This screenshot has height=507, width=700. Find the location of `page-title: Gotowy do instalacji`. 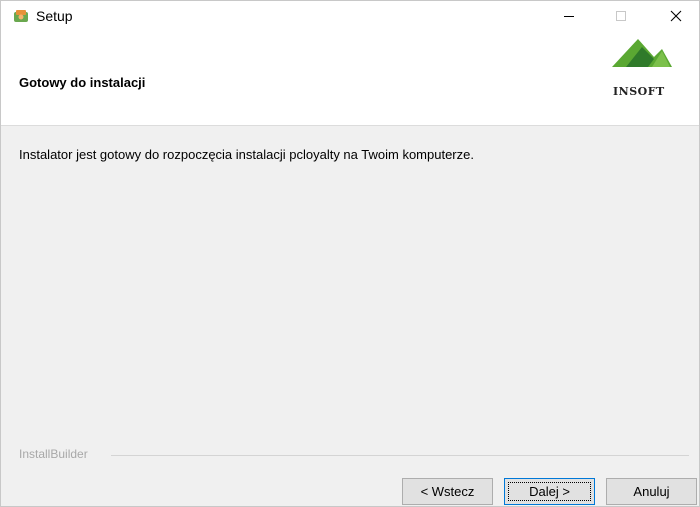

page-title: Gotowy do instalacji is located at coordinates (82, 82).